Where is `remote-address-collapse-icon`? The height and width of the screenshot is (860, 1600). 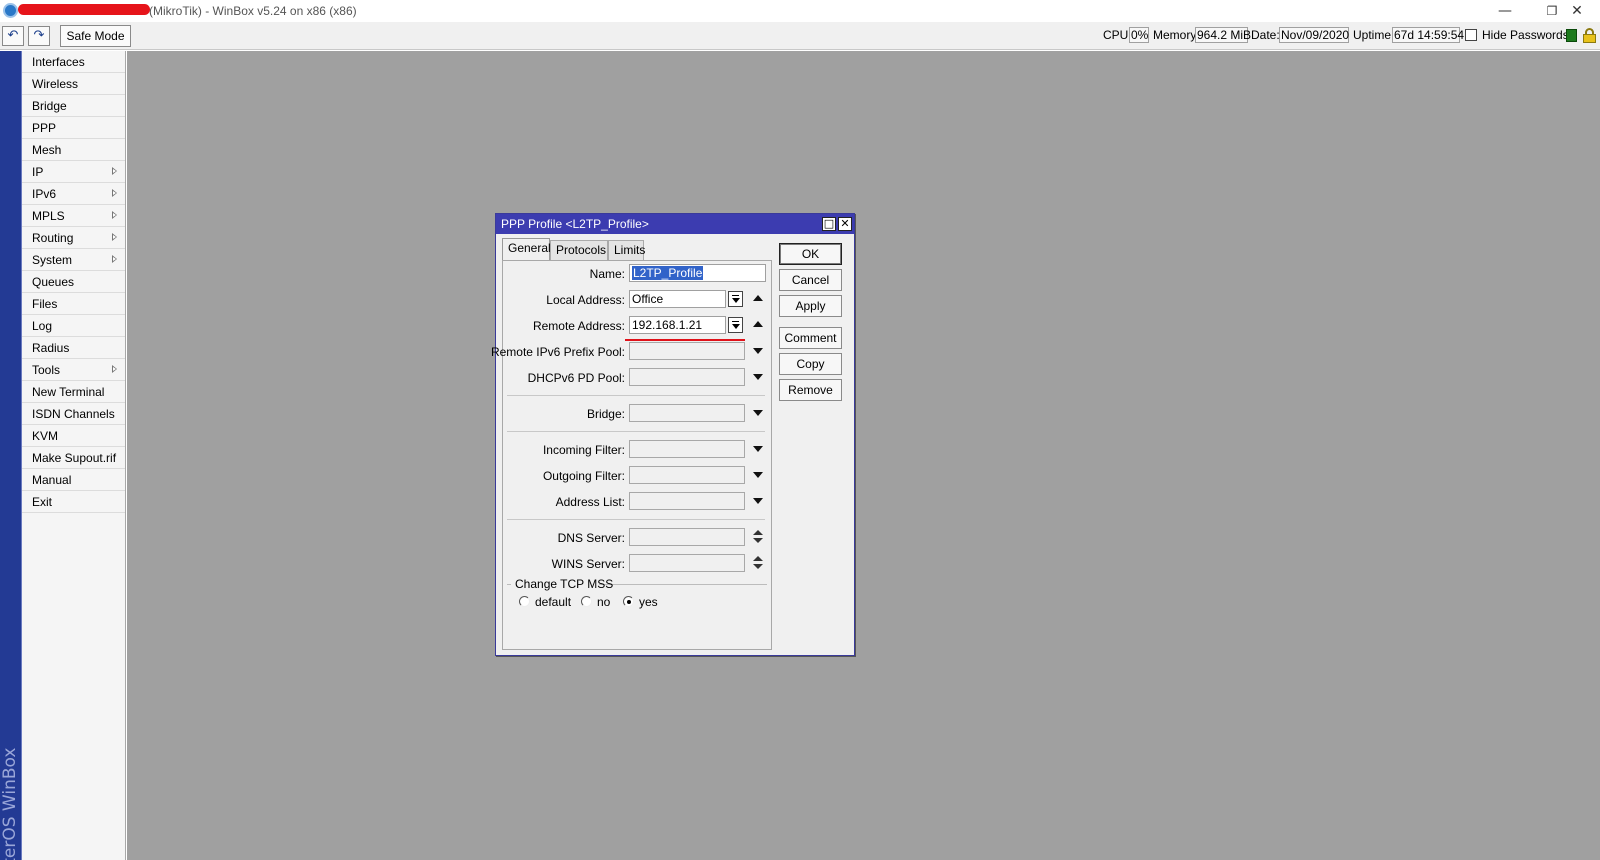 remote-address-collapse-icon is located at coordinates (758, 324).